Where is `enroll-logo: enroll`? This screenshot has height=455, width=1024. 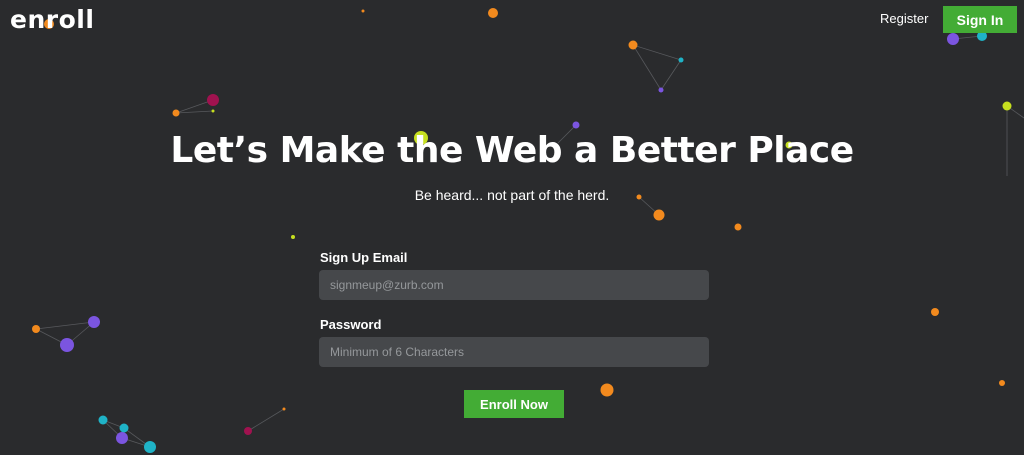 enroll-logo: enroll is located at coordinates (52, 19).